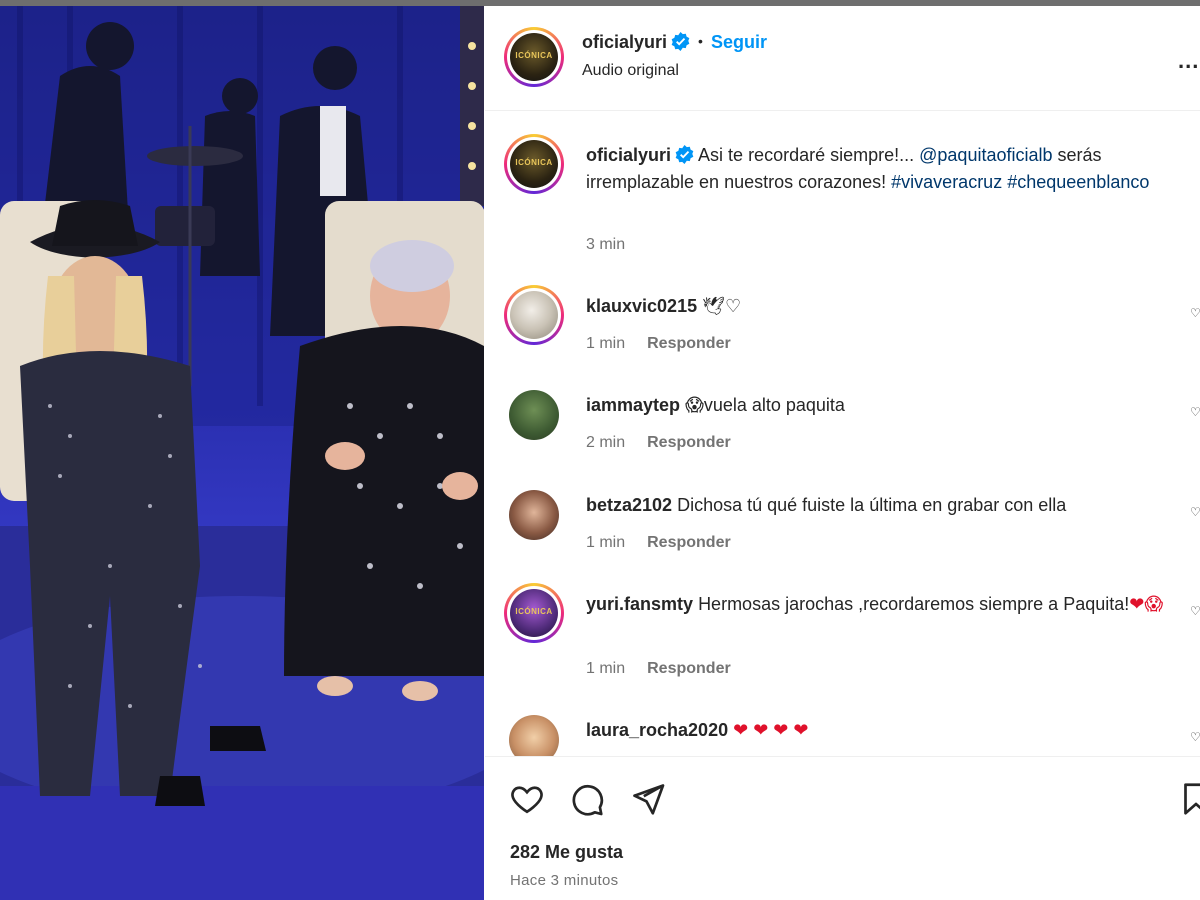 Image resolution: width=1200 pixels, height=900 pixels. I want to click on author-avatar-text: ICÓNICA, so click(534, 55).